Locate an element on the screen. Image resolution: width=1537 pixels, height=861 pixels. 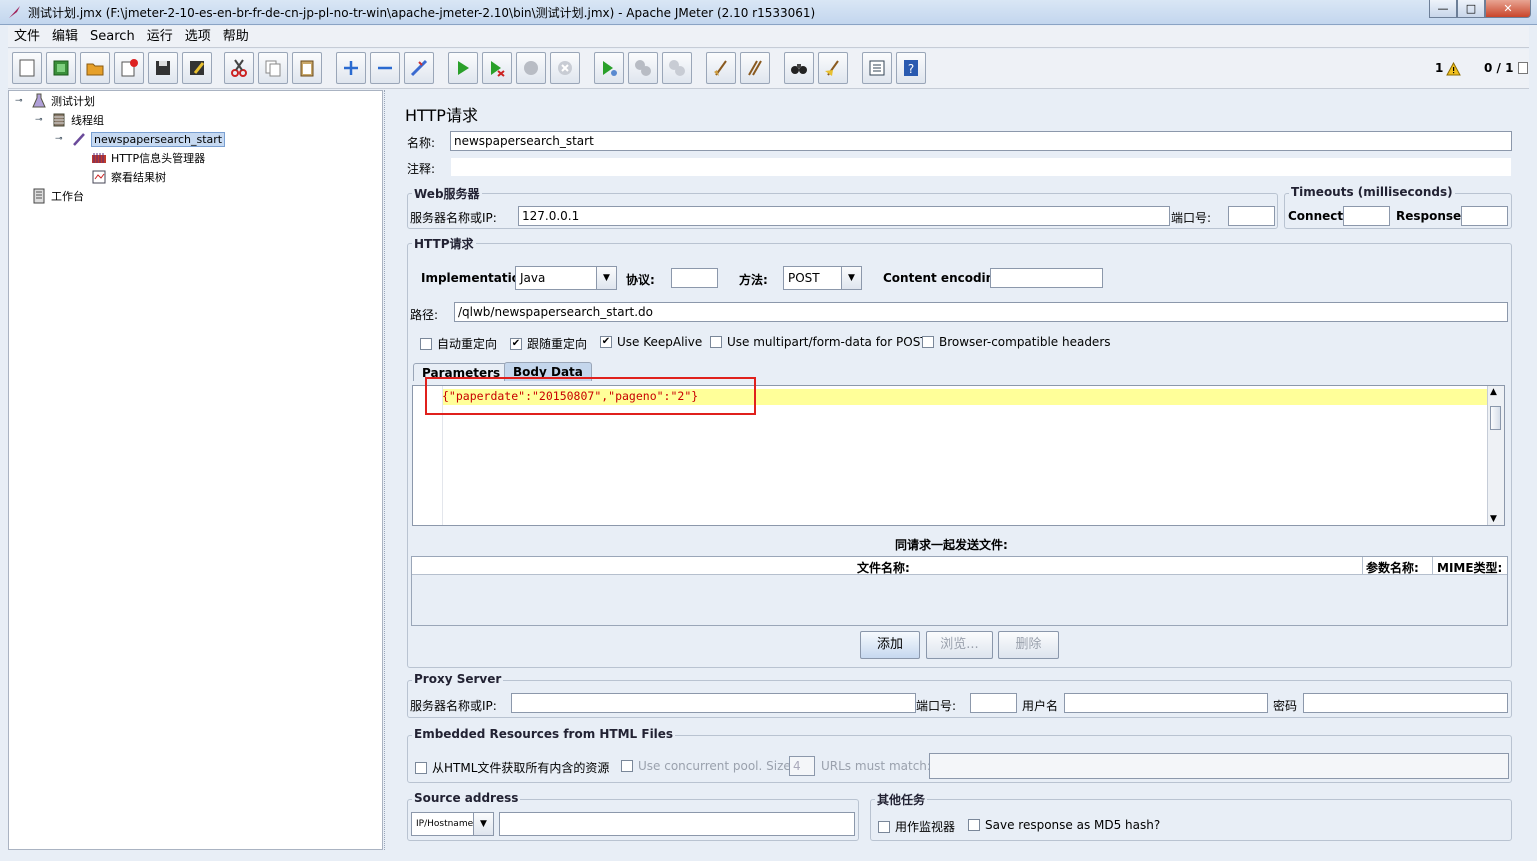
tree-node-results-tree: 察看结果树 is located at coordinates (128, 177).